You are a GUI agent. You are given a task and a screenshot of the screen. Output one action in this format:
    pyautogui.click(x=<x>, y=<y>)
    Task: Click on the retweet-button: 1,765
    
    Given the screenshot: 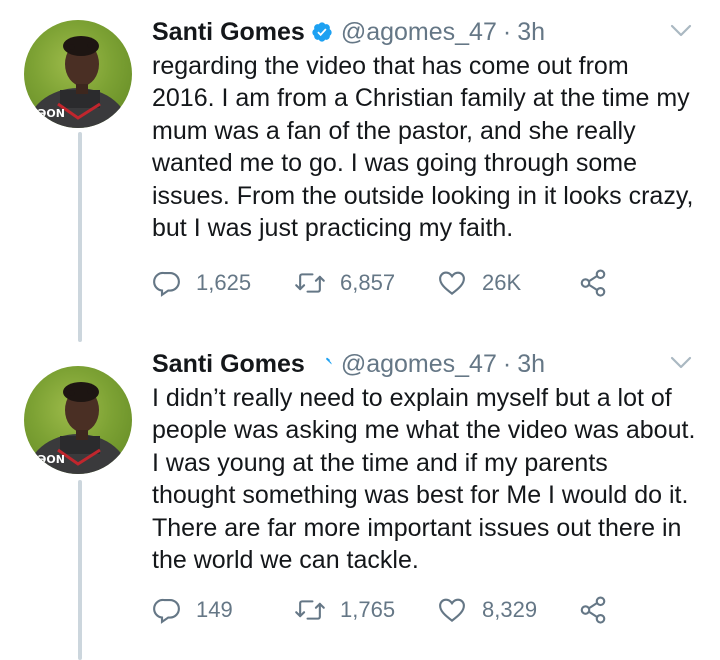 What is the action you would take?
    pyautogui.click(x=365, y=610)
    